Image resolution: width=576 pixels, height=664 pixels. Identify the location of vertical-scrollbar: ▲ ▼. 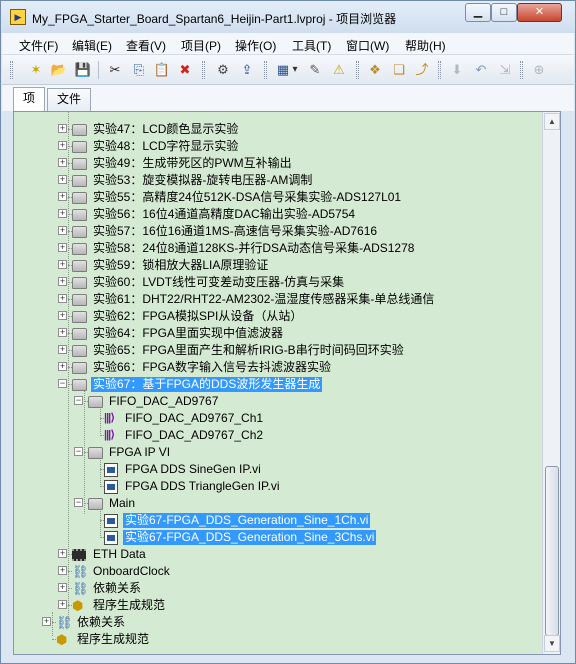
(551, 383).